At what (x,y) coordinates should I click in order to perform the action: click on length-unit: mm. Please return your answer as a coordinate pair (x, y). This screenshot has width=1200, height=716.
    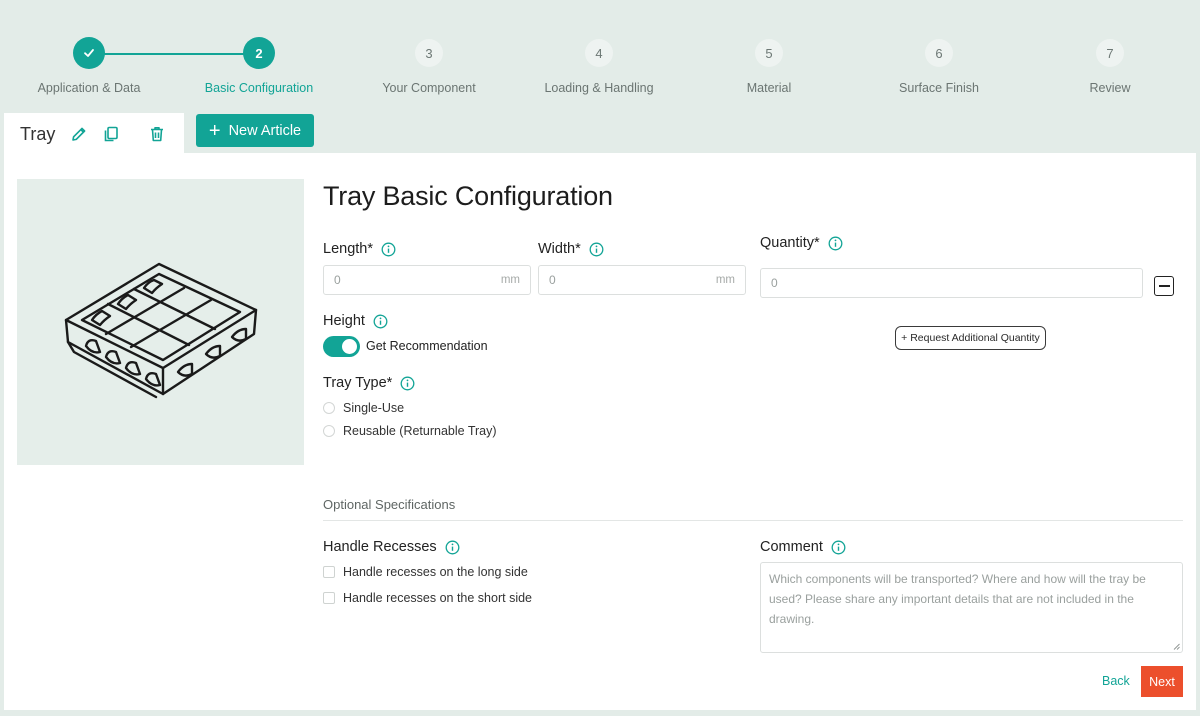
    Looking at the image, I should click on (510, 280).